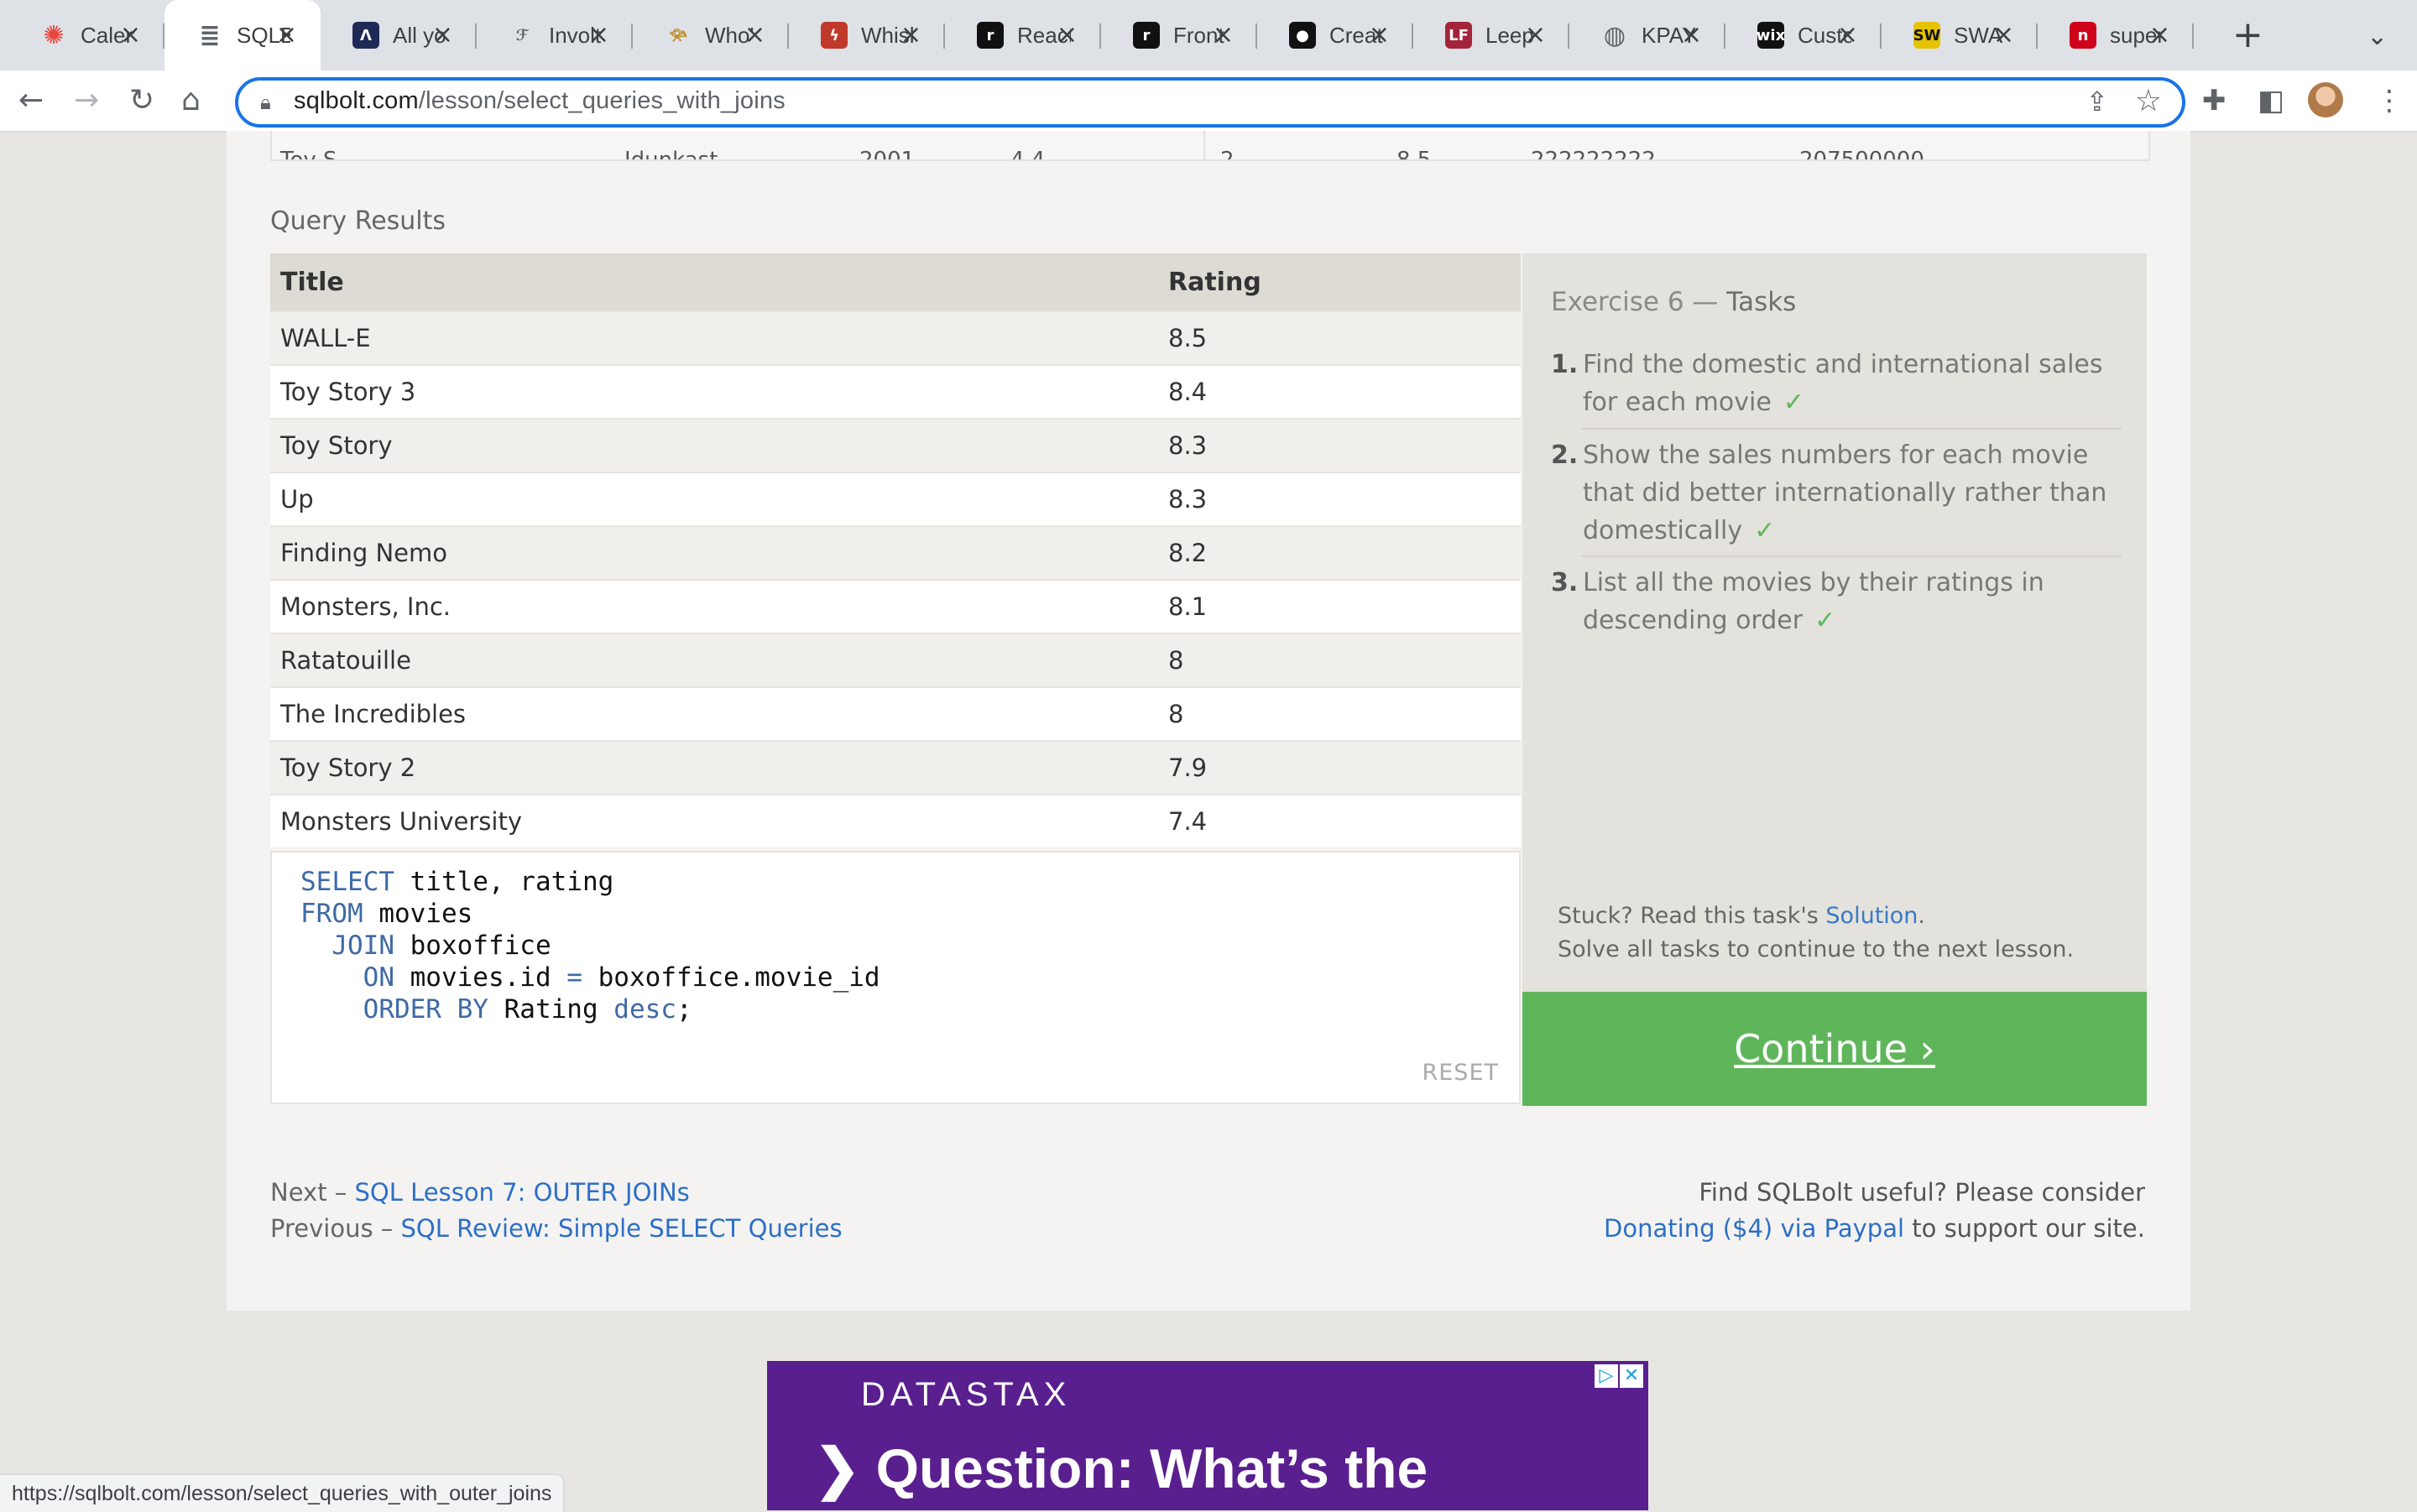 Image resolution: width=2417 pixels, height=1512 pixels. I want to click on advertisement-banner: DATASTAX ❯ Question: What’s the ▷ ✕, so click(1207, 1435).